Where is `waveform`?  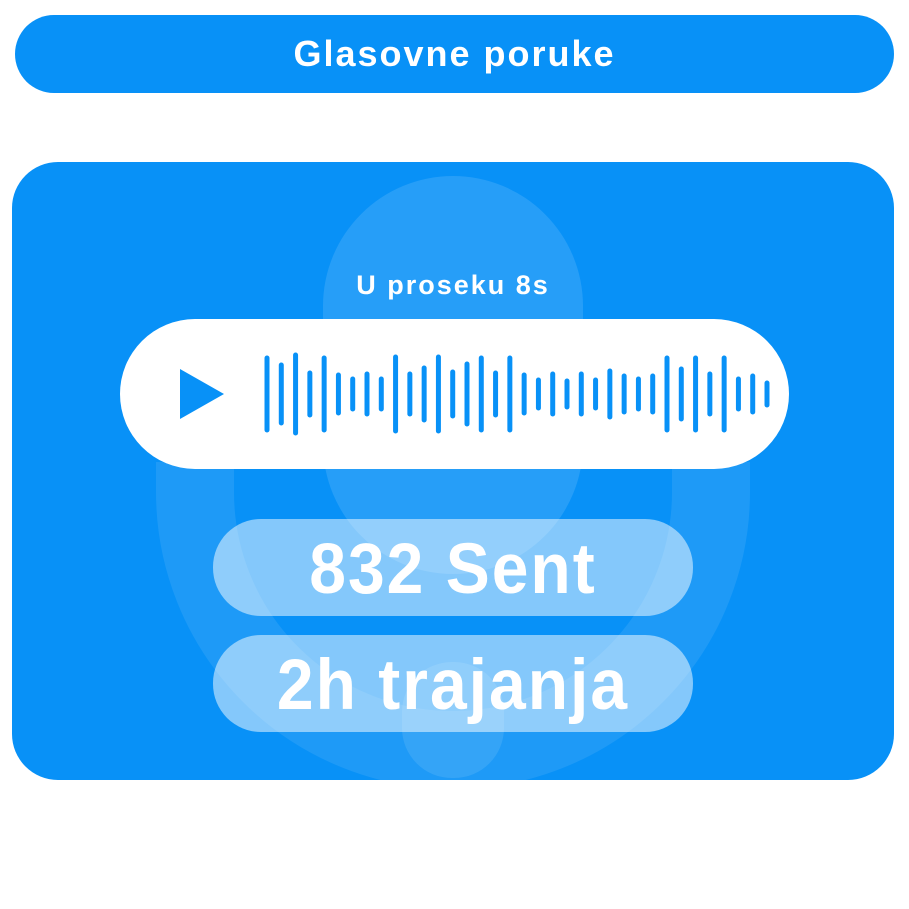
waveform is located at coordinates (517, 394).